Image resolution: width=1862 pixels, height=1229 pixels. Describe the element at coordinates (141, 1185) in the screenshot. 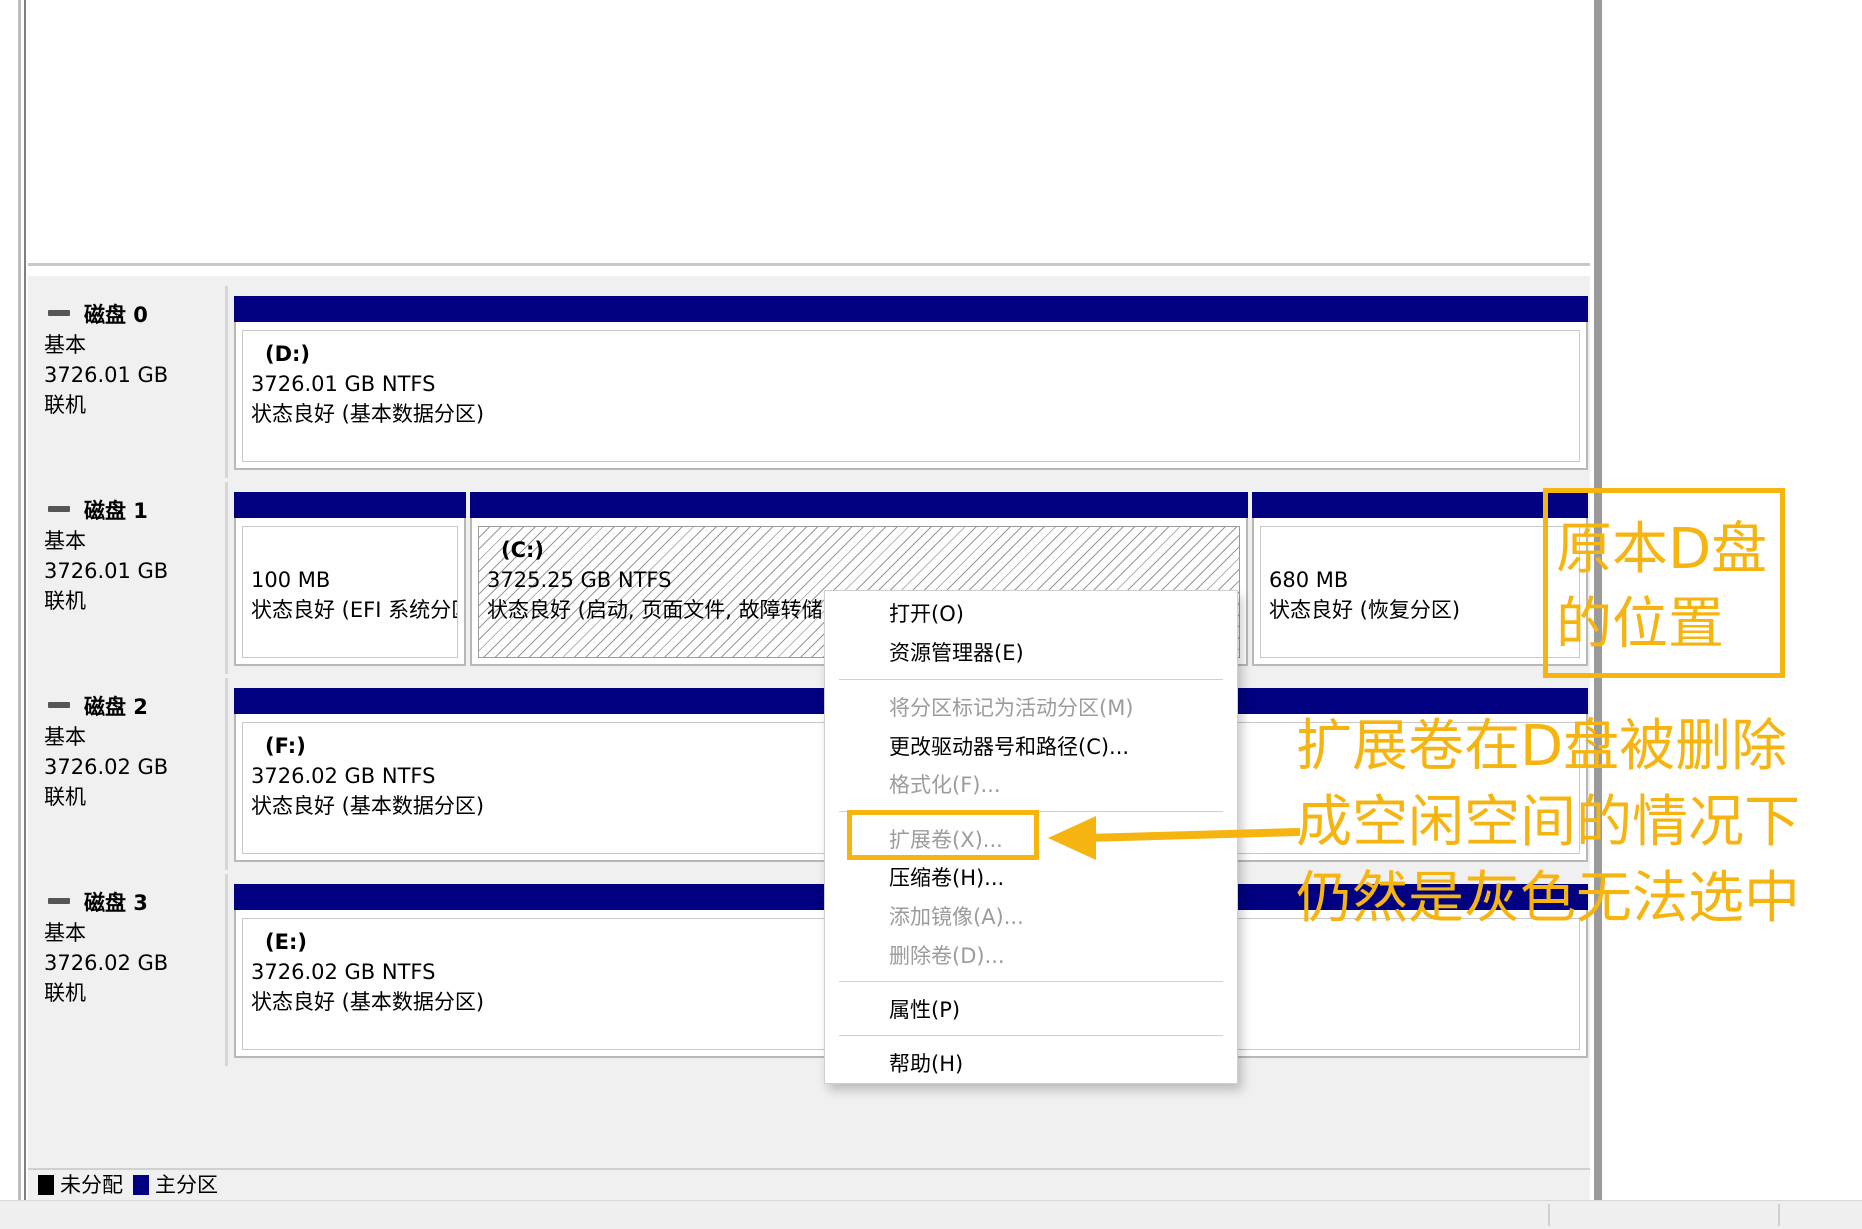

I see `primary-partition-swatch` at that location.